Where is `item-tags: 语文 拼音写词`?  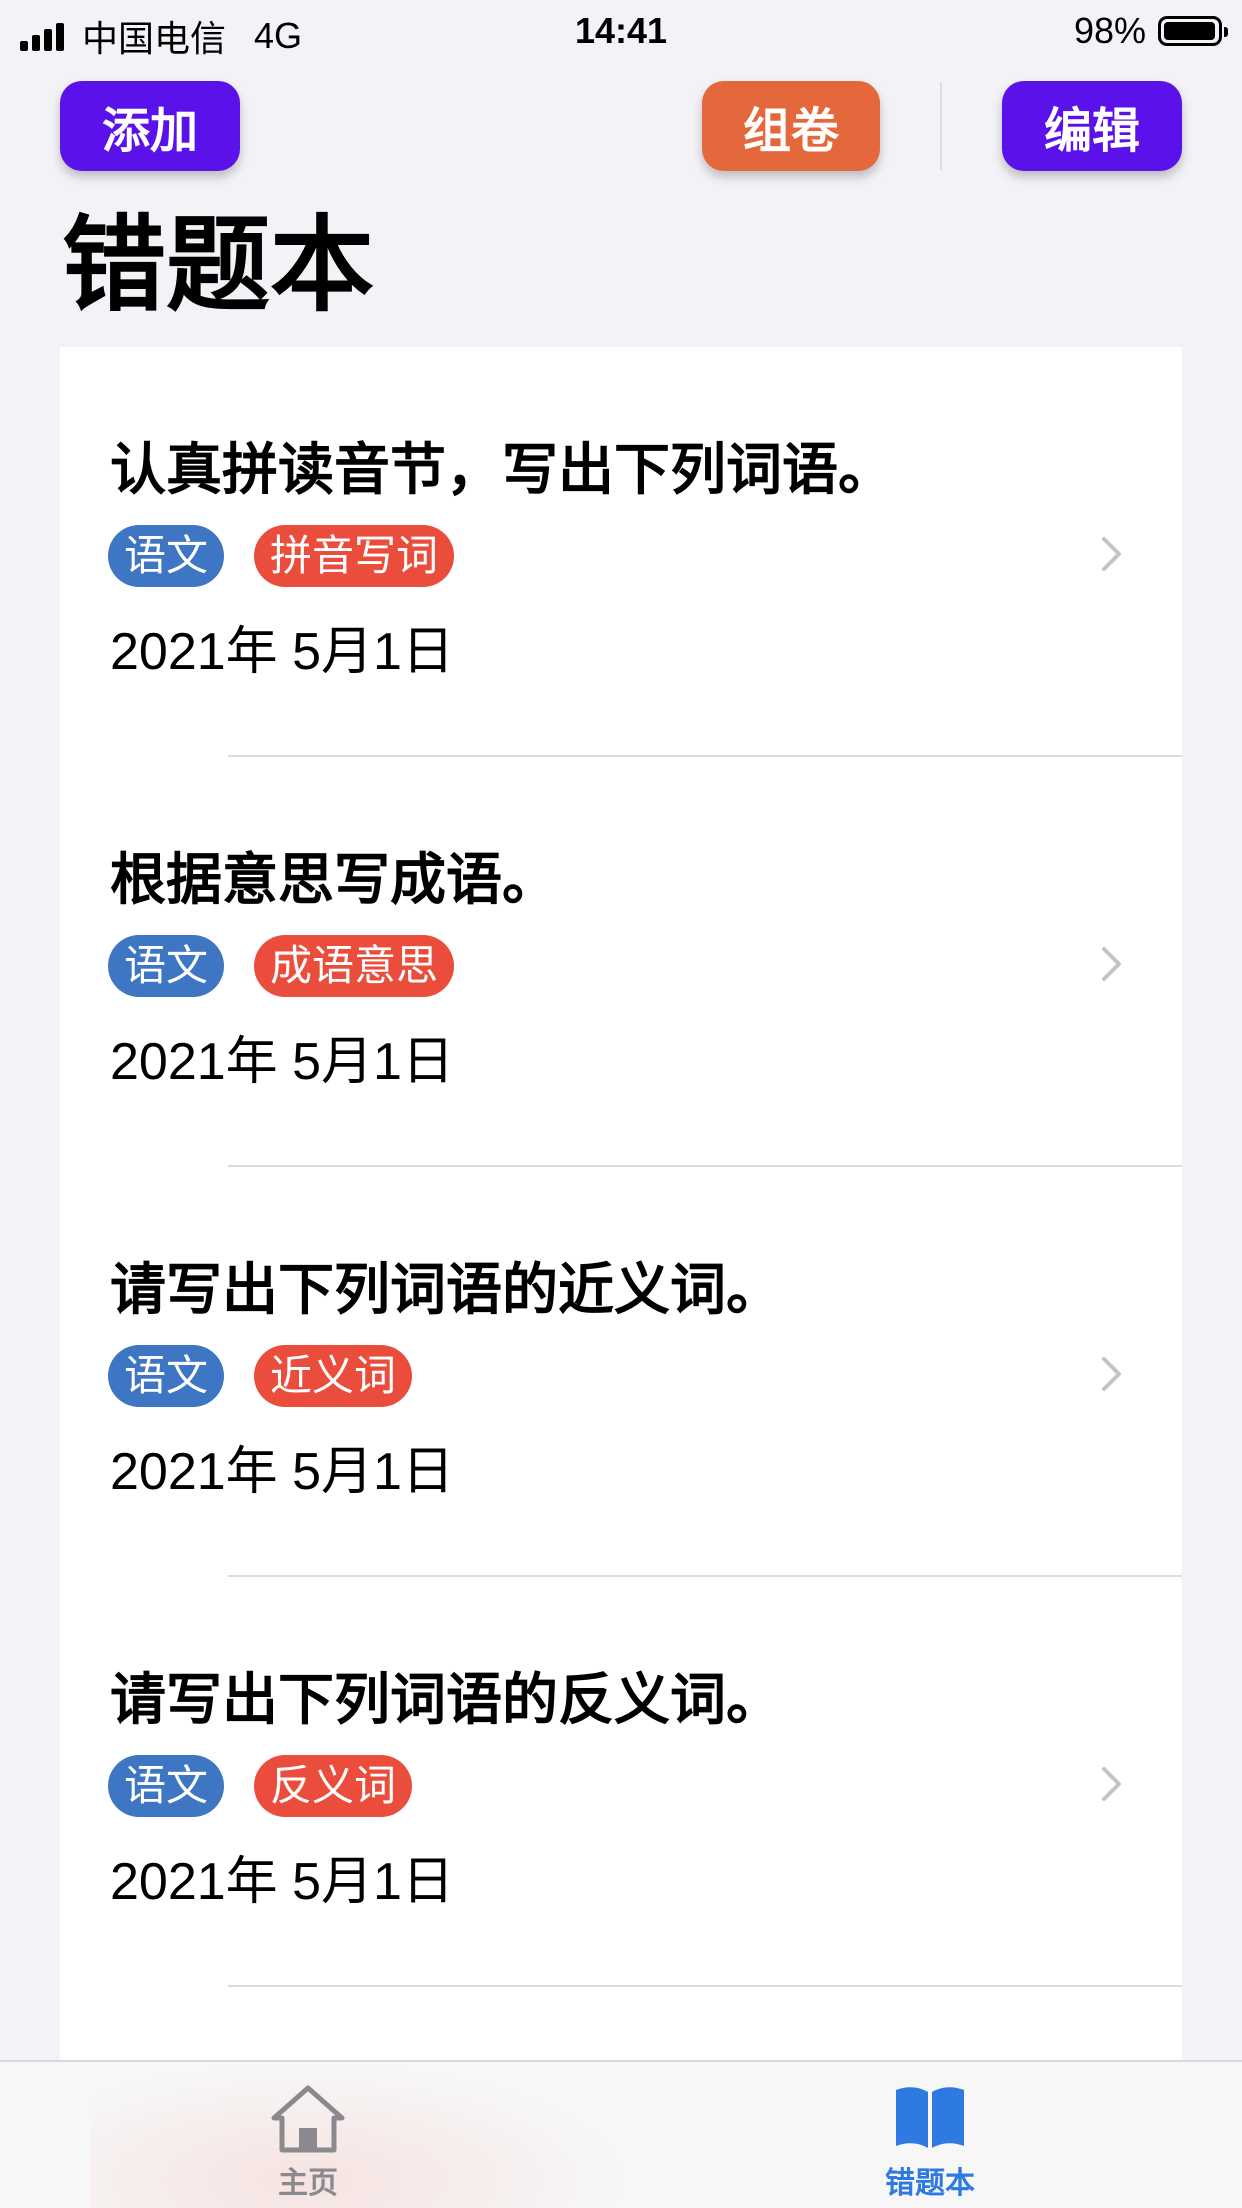 item-tags: 语文 拼音写词 is located at coordinates (296, 556).